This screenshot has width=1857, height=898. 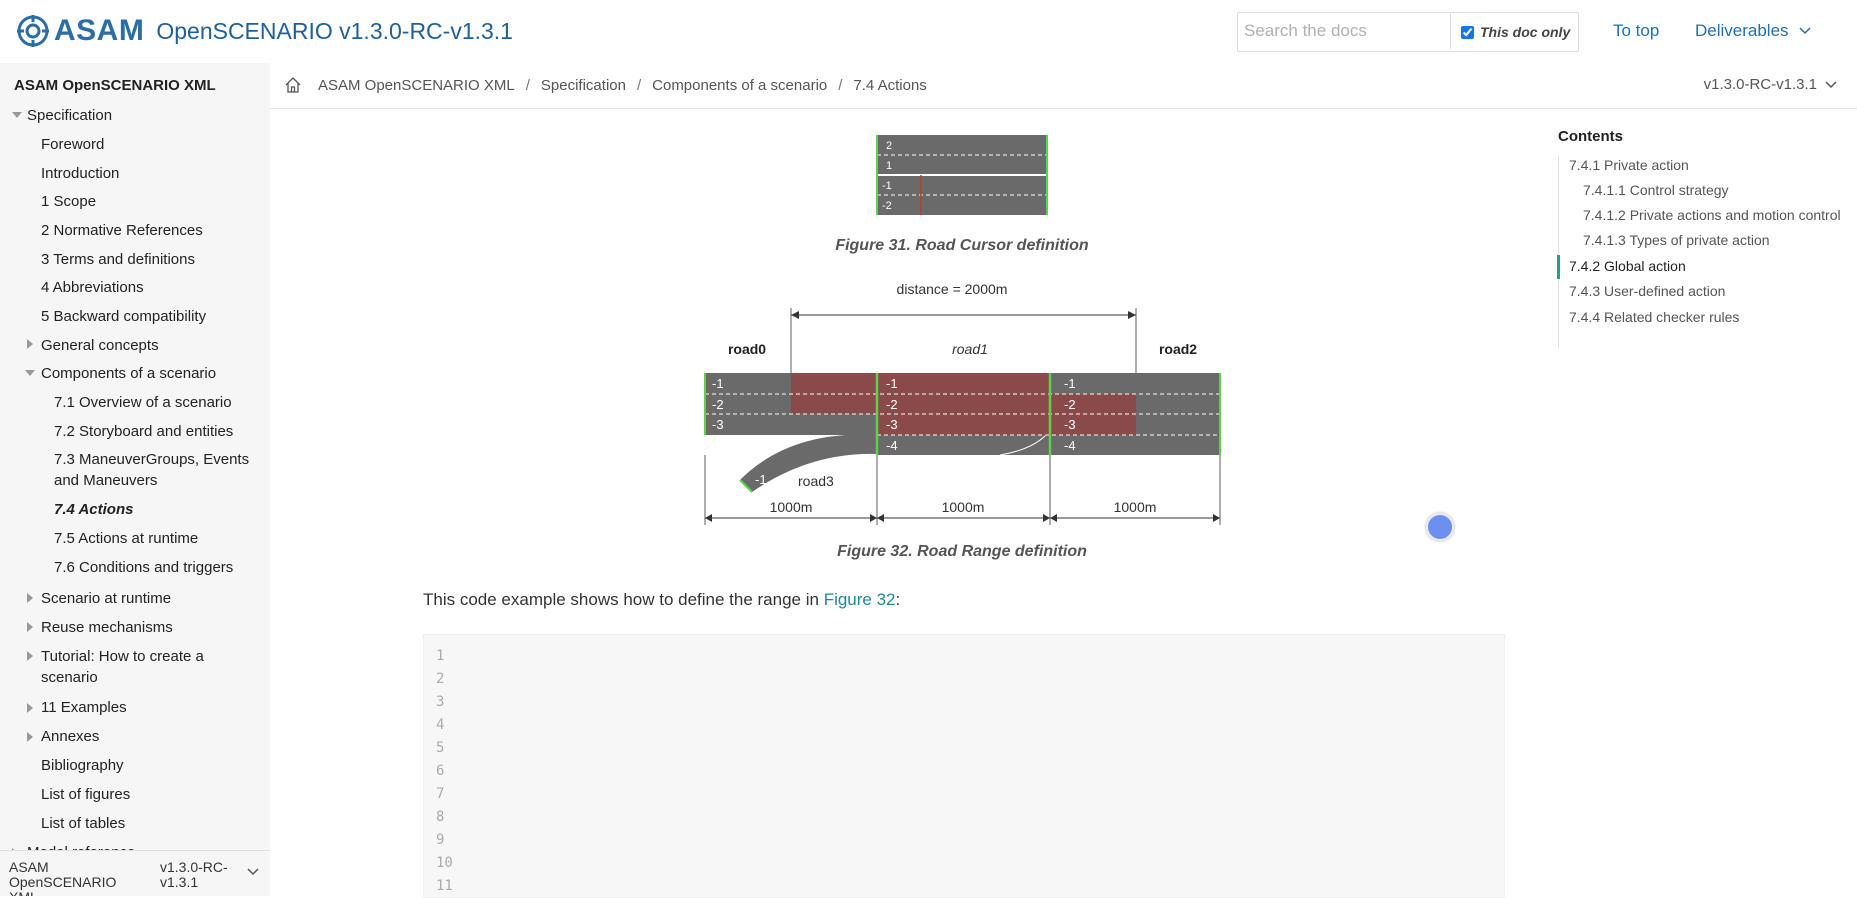 I want to click on line-number: 2, so click(x=440, y=679).